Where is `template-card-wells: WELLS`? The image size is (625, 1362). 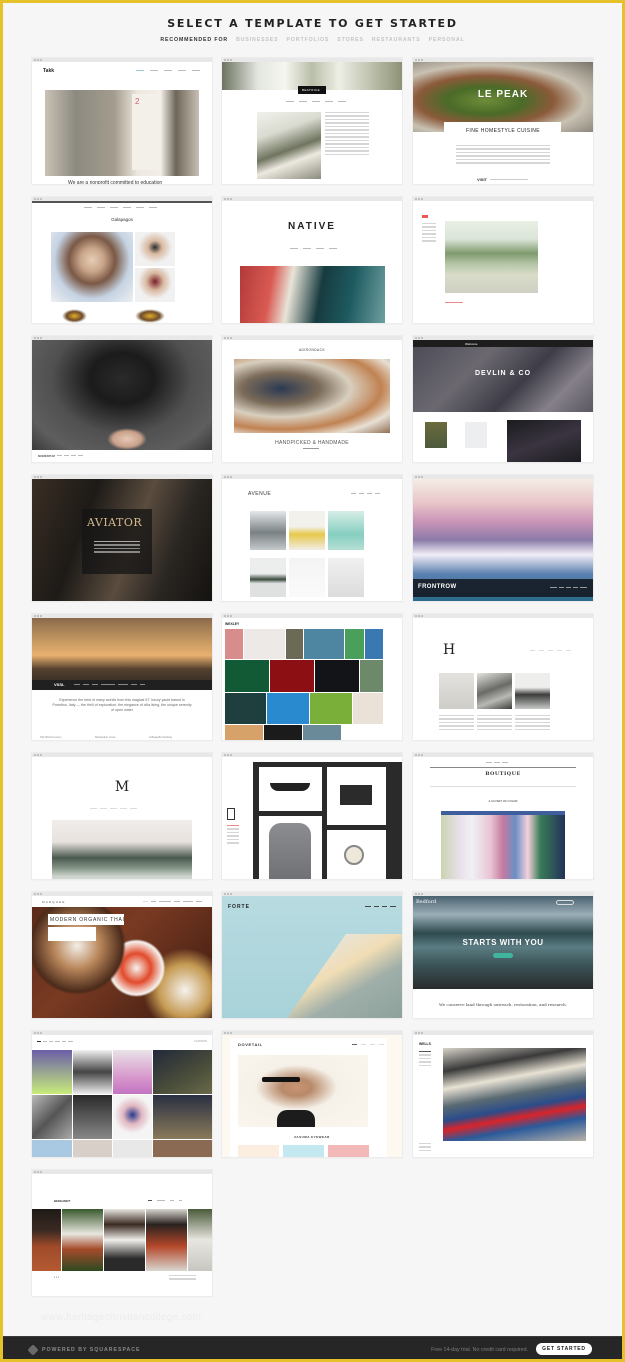 template-card-wells: WELLS is located at coordinates (503, 1094).